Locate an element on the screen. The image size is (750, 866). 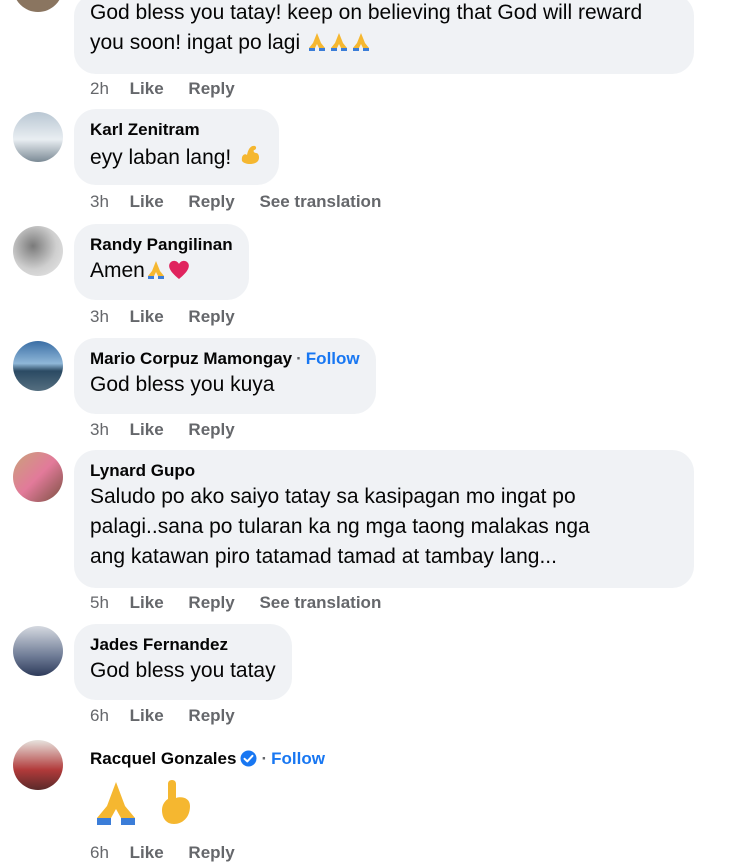
commenter-name: Randy Pangilinan is located at coordinates (161, 244).